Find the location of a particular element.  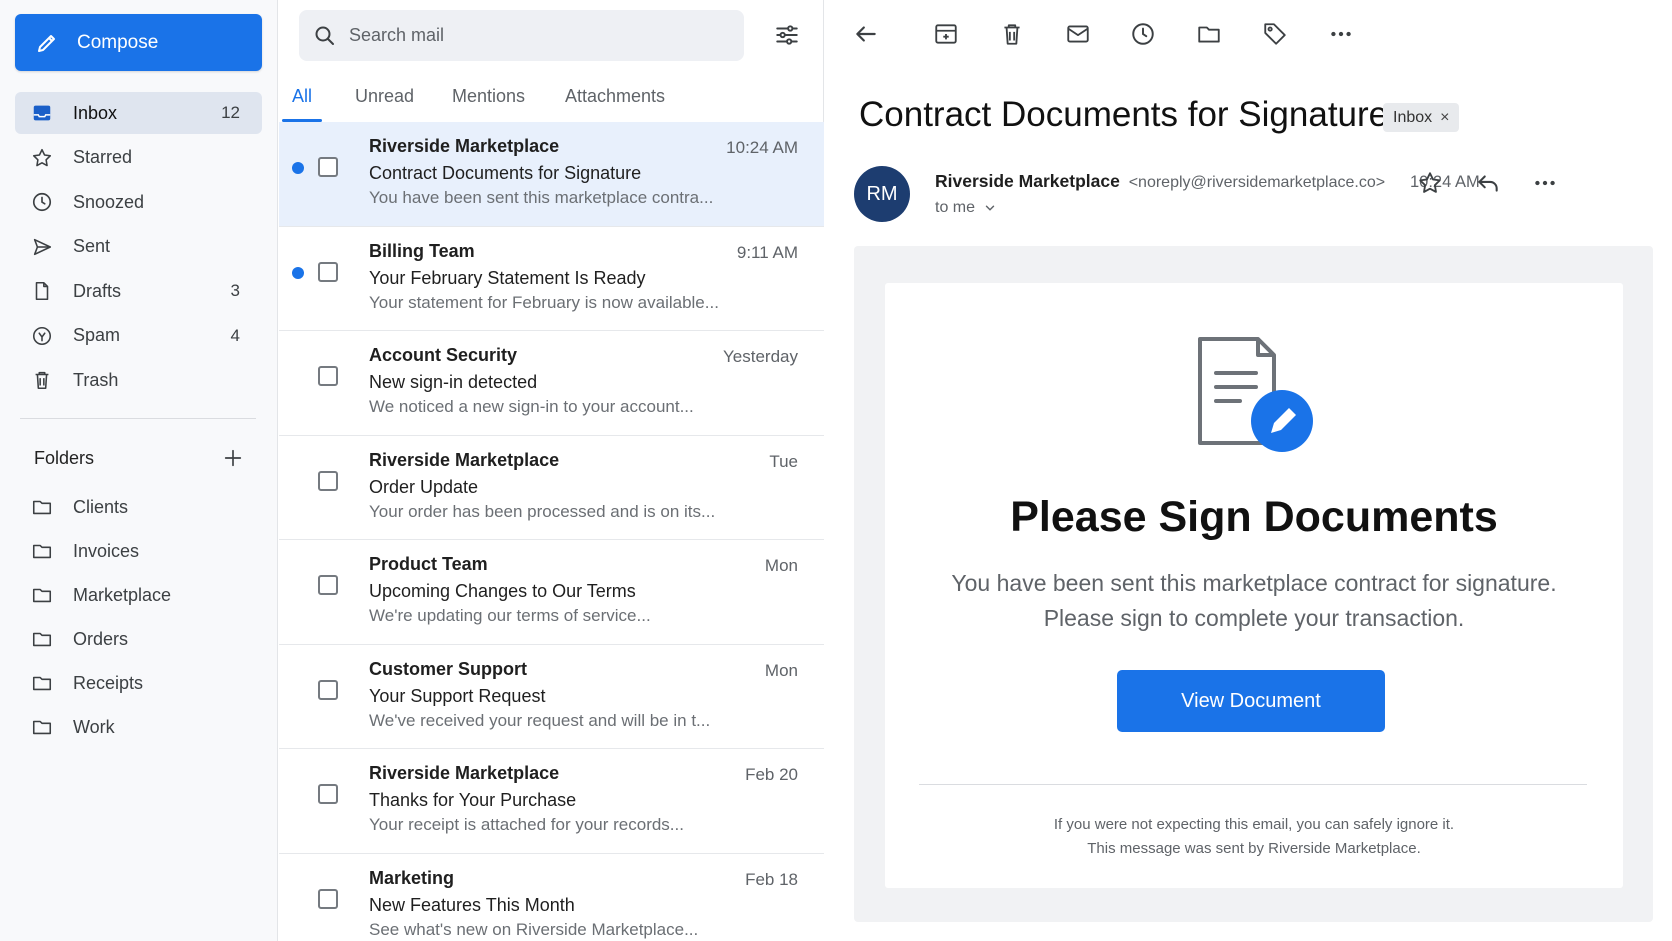

tab-mentions: Mentions is located at coordinates (488, 100).